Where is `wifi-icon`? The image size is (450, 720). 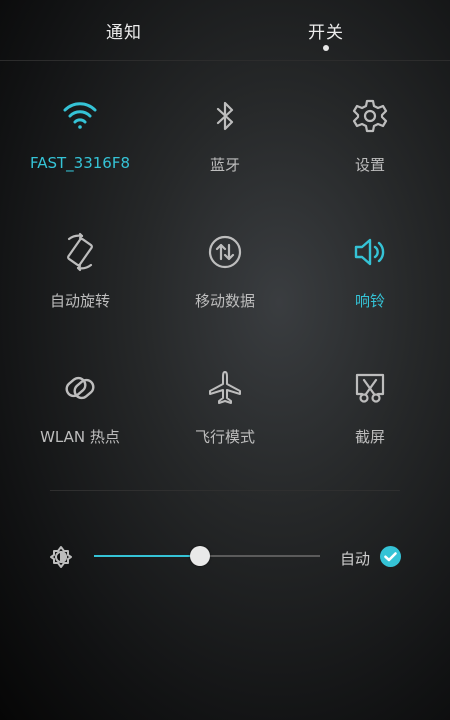 wifi-icon is located at coordinates (80, 116).